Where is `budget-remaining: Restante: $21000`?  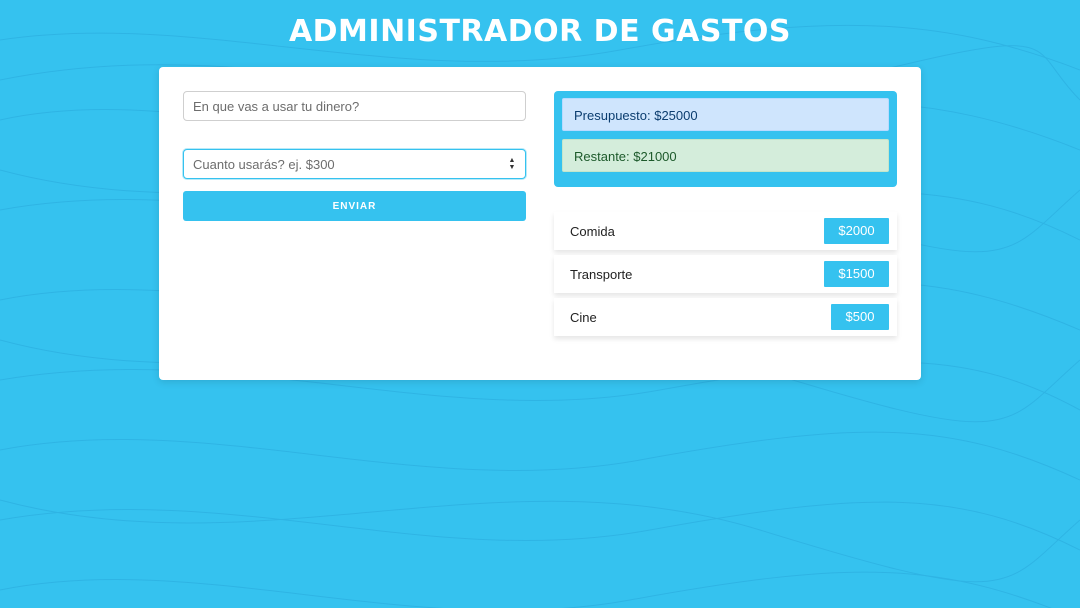 budget-remaining: Restante: $21000 is located at coordinates (725, 155).